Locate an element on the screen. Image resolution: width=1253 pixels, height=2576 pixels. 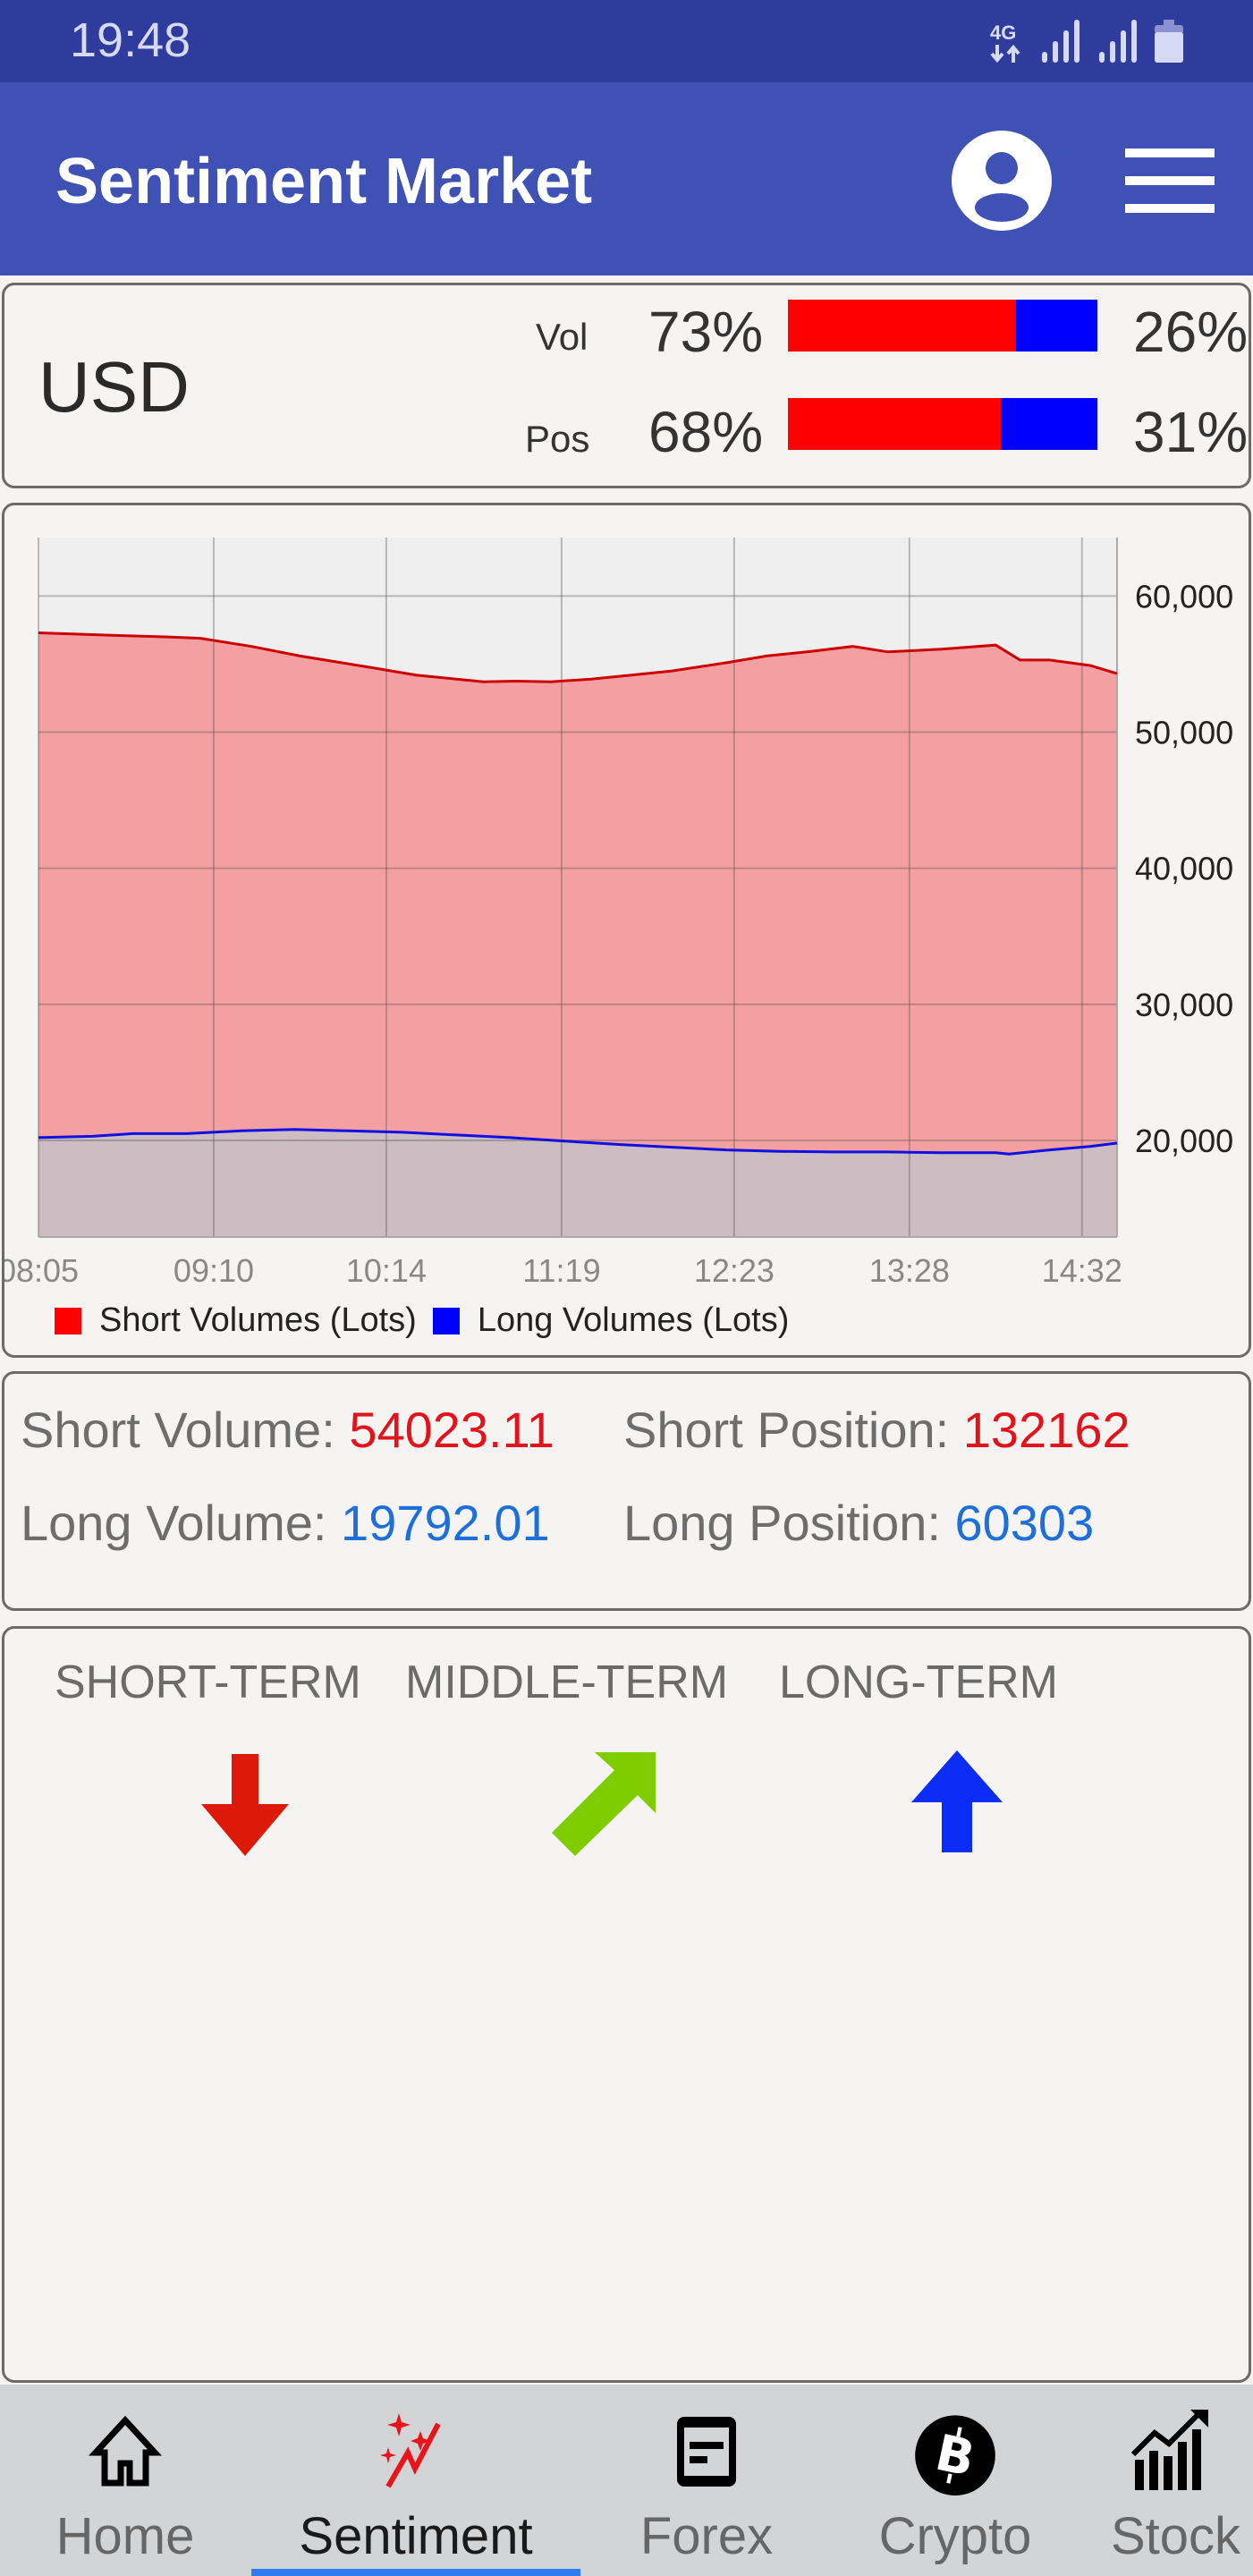
legend-label-short: Short Volumes (Lots) is located at coordinates (258, 1320).